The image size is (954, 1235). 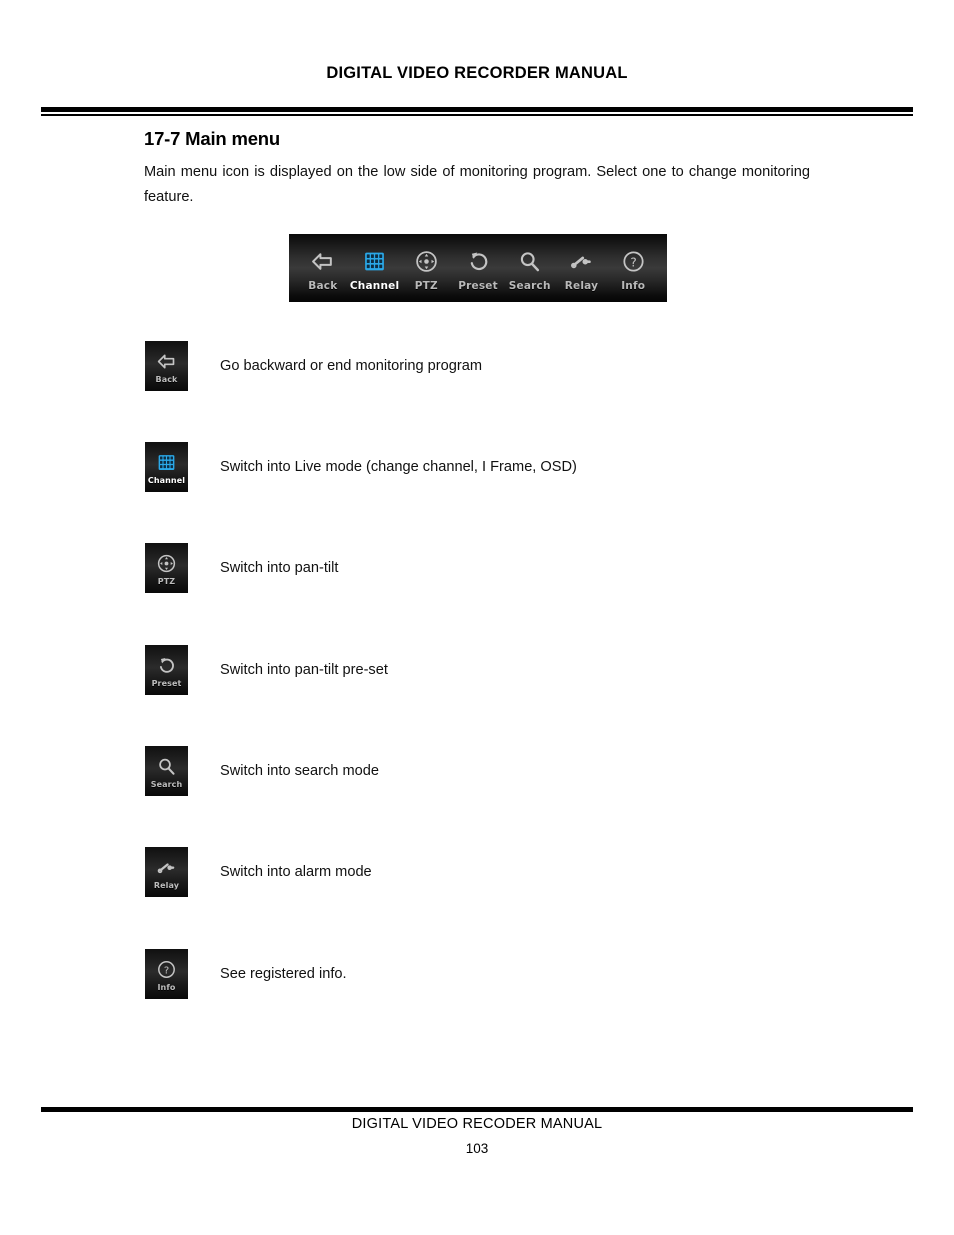 I want to click on legend-row: PTZ Switch into pan-tilt, so click(x=241, y=568).